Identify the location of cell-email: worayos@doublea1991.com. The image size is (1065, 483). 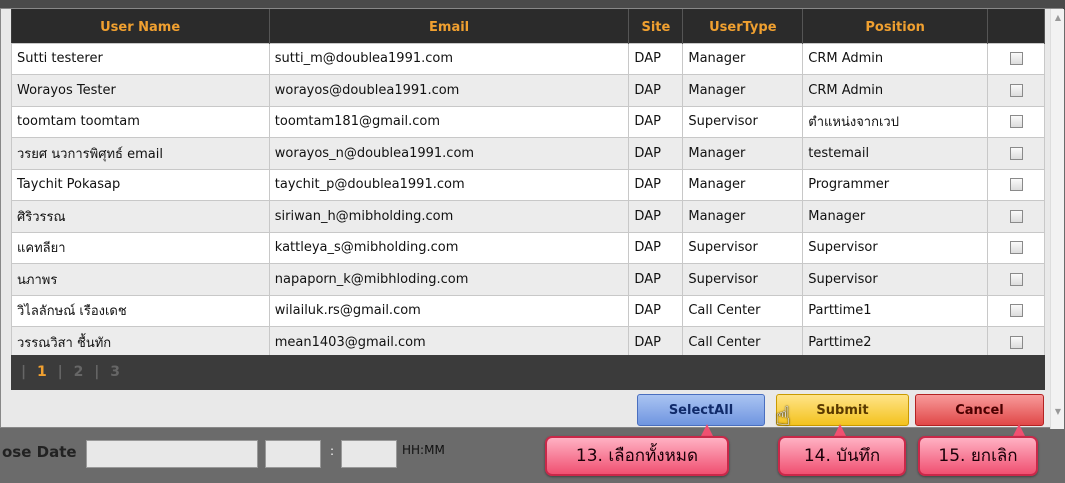
(449, 90).